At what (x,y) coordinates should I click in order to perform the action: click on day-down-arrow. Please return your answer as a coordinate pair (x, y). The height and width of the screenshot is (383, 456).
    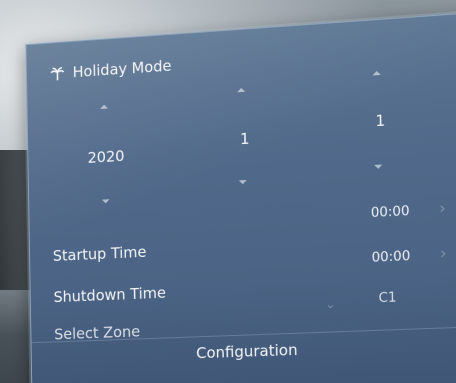
    Looking at the image, I should click on (378, 167).